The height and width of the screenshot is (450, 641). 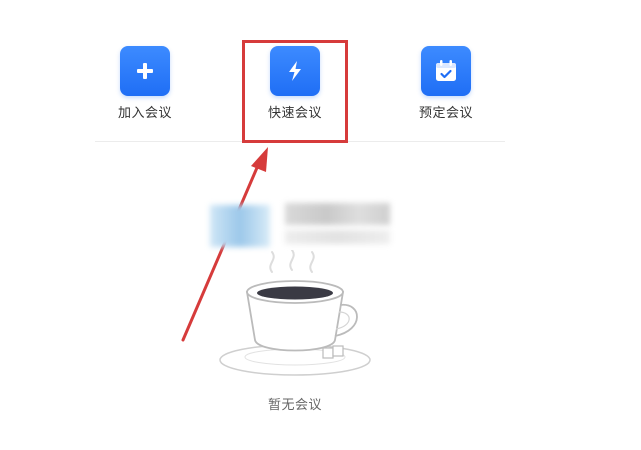 I want to click on join-meeting-label: 加入会议, so click(x=144, y=113).